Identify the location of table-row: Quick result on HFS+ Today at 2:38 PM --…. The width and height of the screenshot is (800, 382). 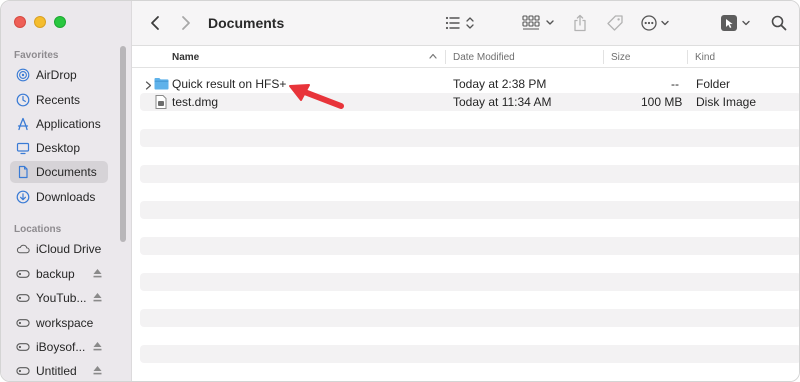
(469, 84).